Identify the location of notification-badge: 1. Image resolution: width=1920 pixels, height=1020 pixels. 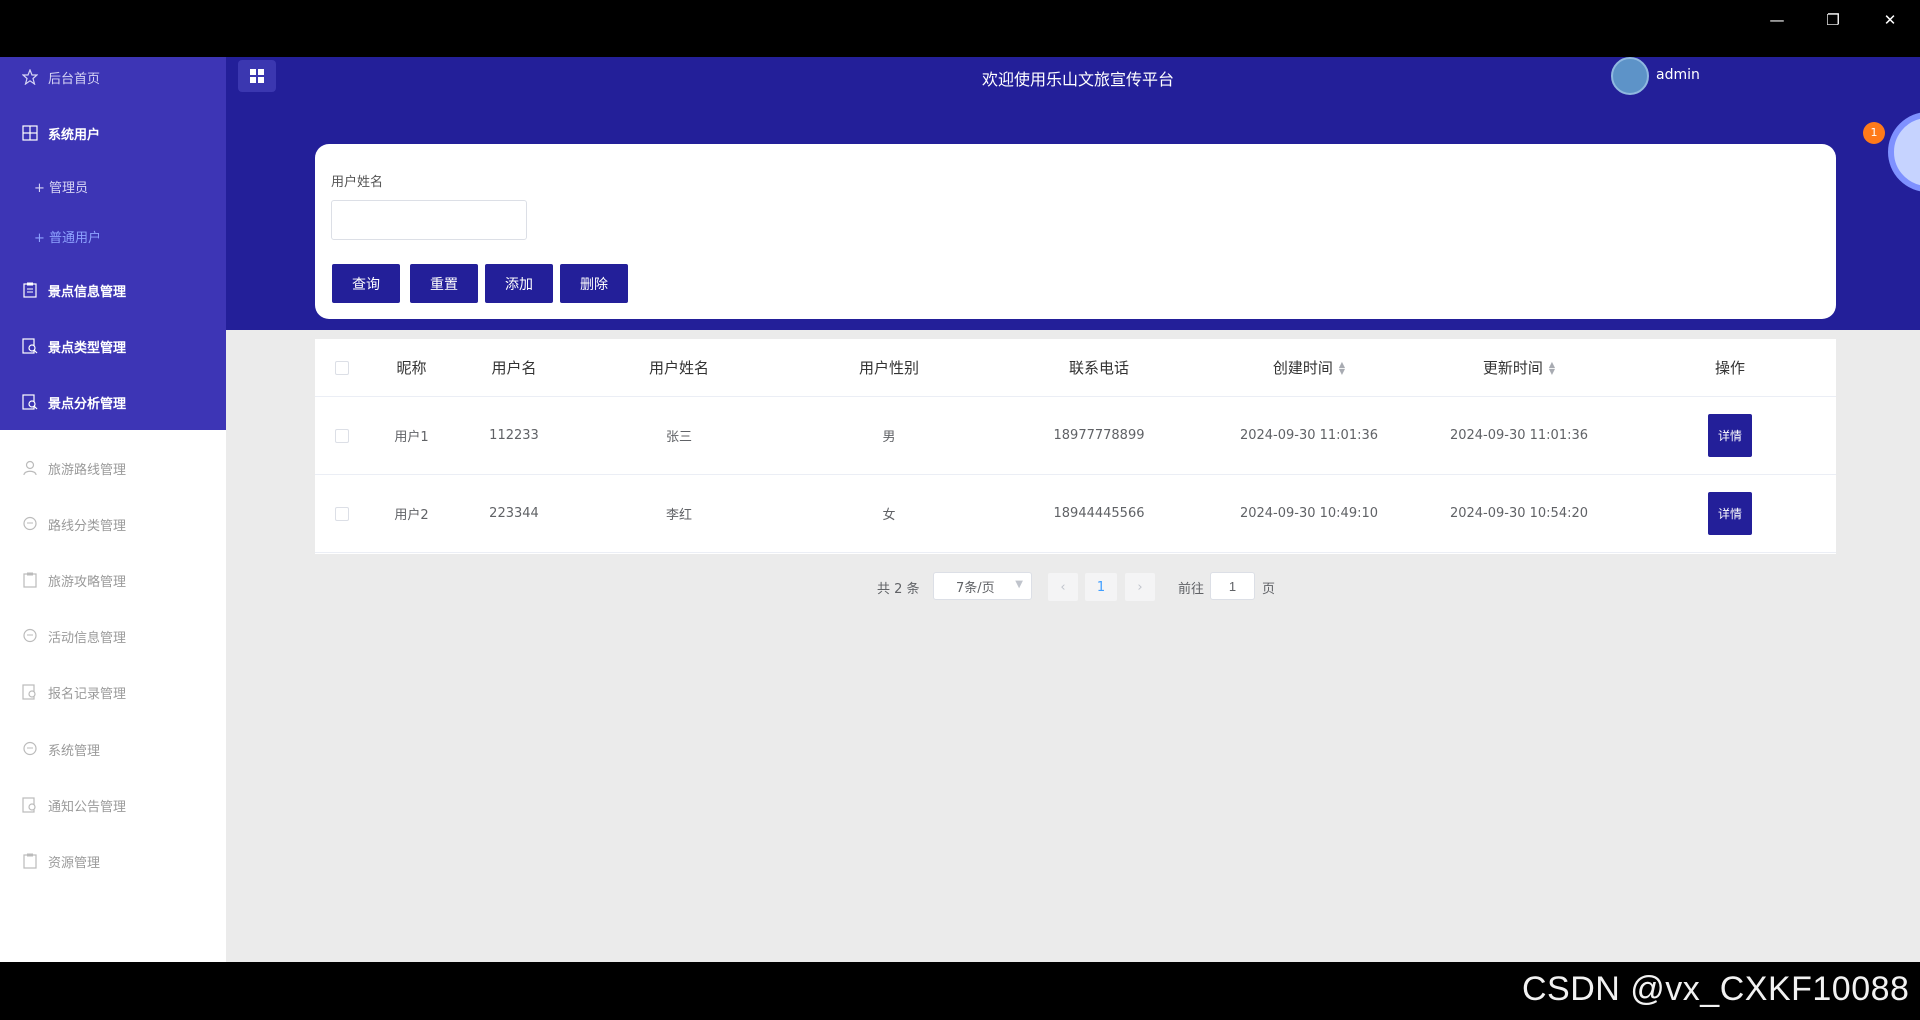
(1874, 133).